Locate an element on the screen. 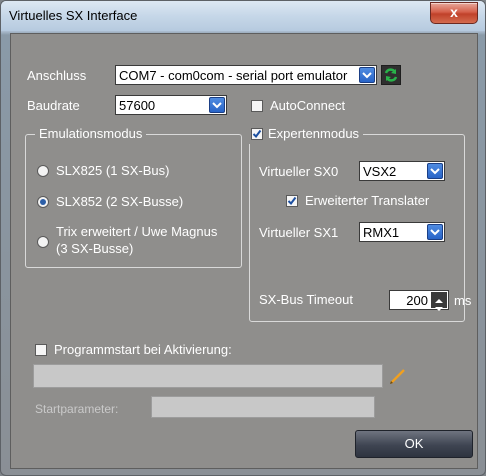 The height and width of the screenshot is (476, 486). sx0-value: VSX2 is located at coordinates (380, 171).